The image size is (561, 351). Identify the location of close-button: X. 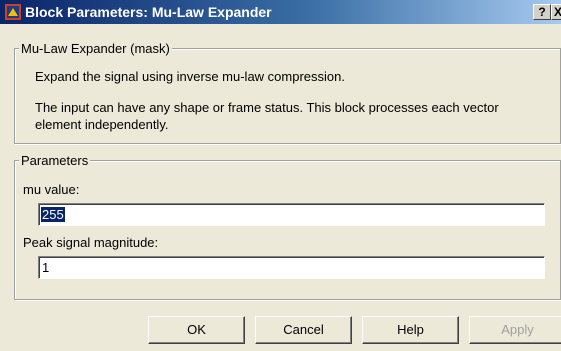
(556, 12).